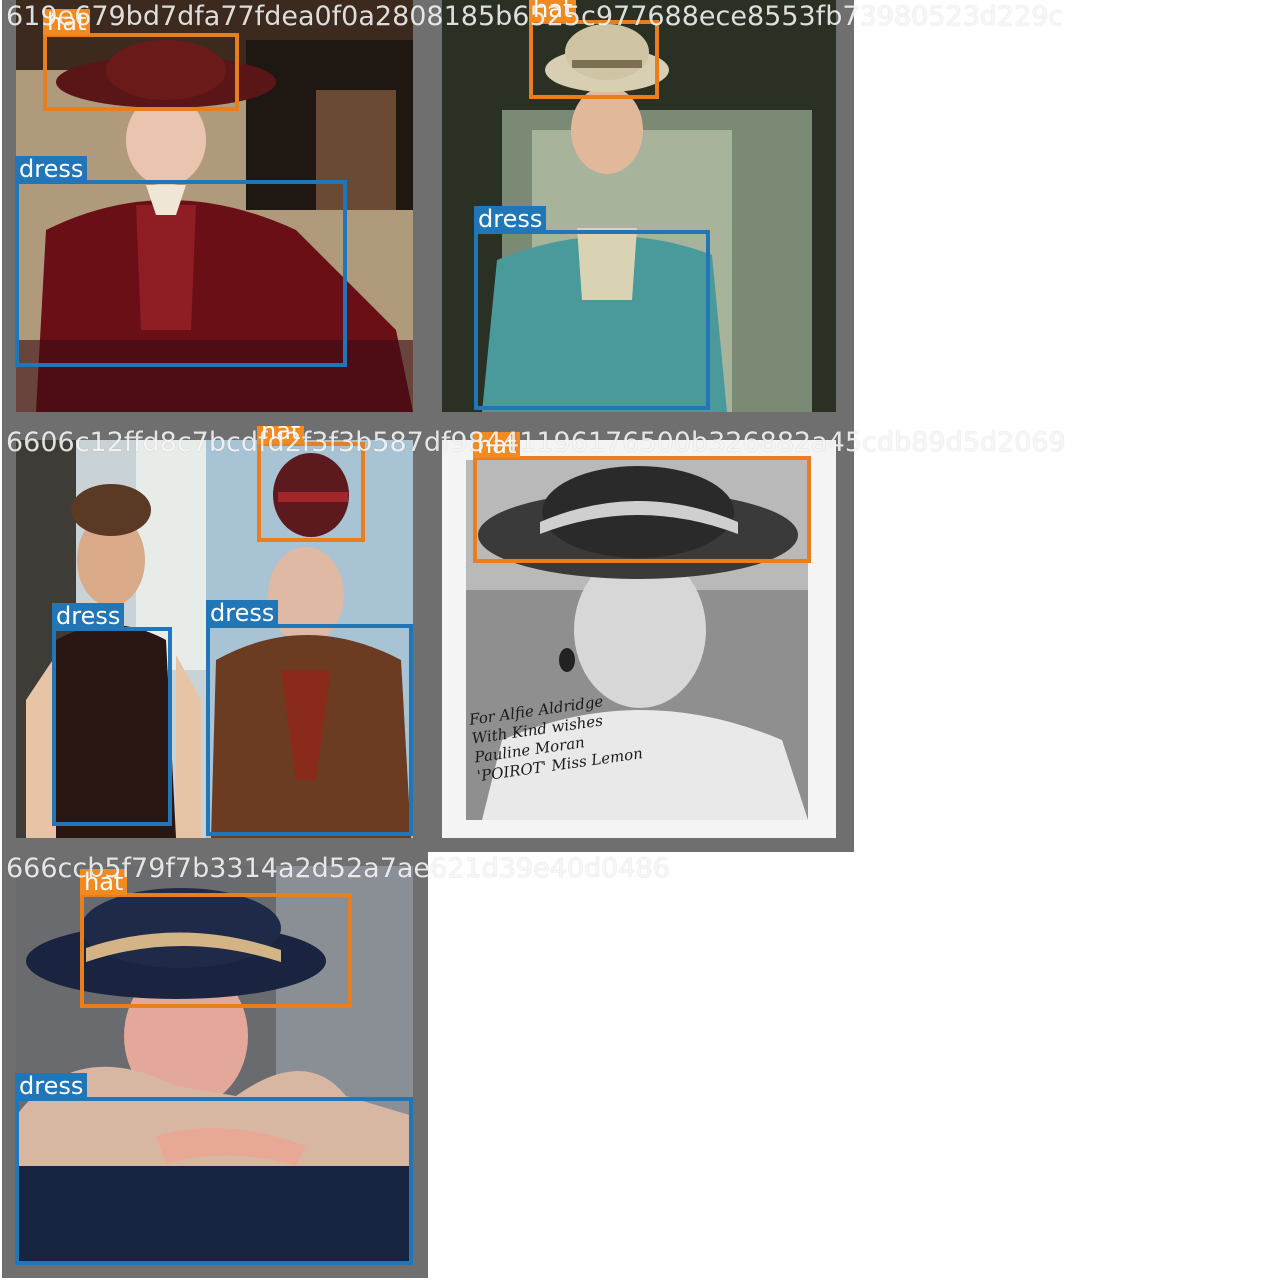 This screenshot has height=1280, width=1280. I want to click on image-tile-3: hat dress dress, so click(215, 639).